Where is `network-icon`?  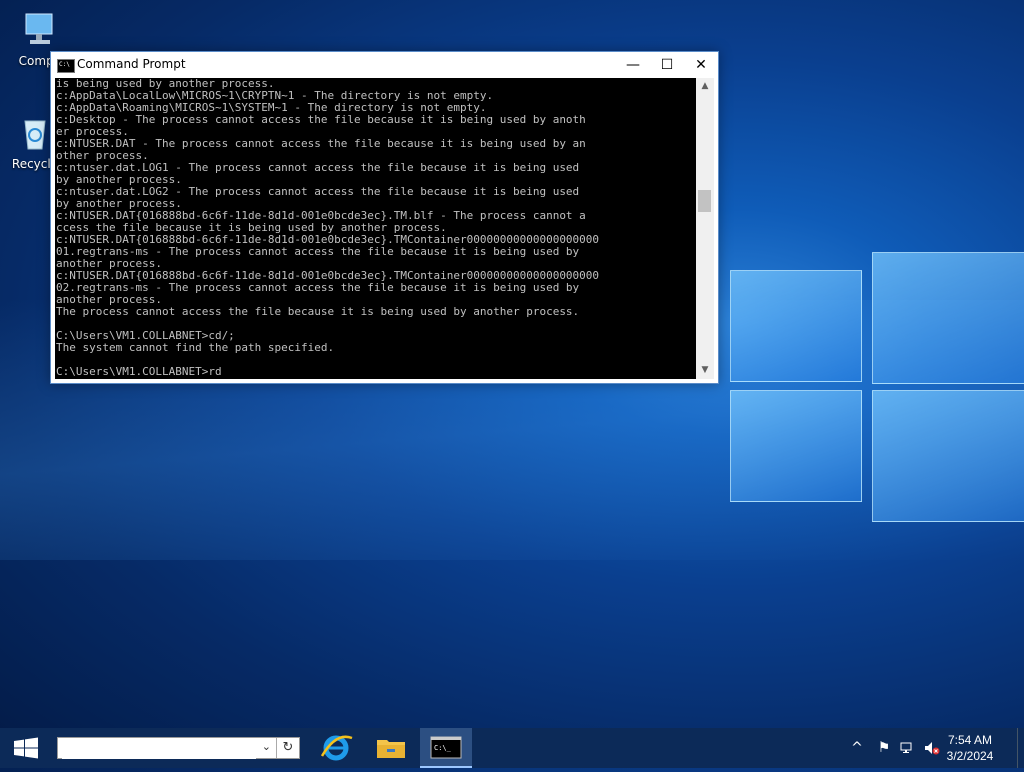
network-icon is located at coordinates (908, 748).